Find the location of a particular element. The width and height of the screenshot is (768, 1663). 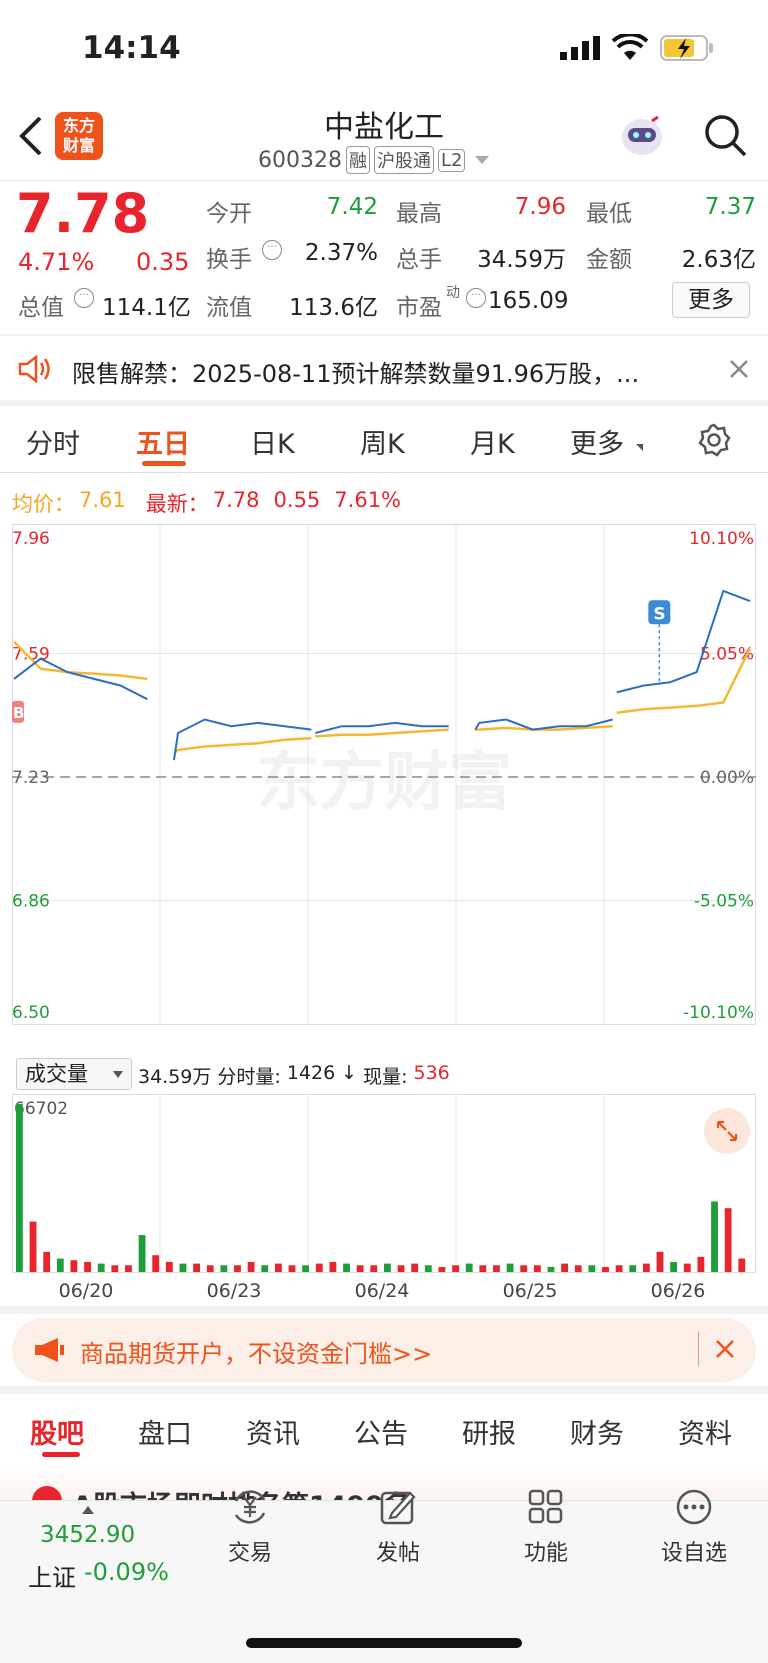

search-icon is located at coordinates (725, 137).